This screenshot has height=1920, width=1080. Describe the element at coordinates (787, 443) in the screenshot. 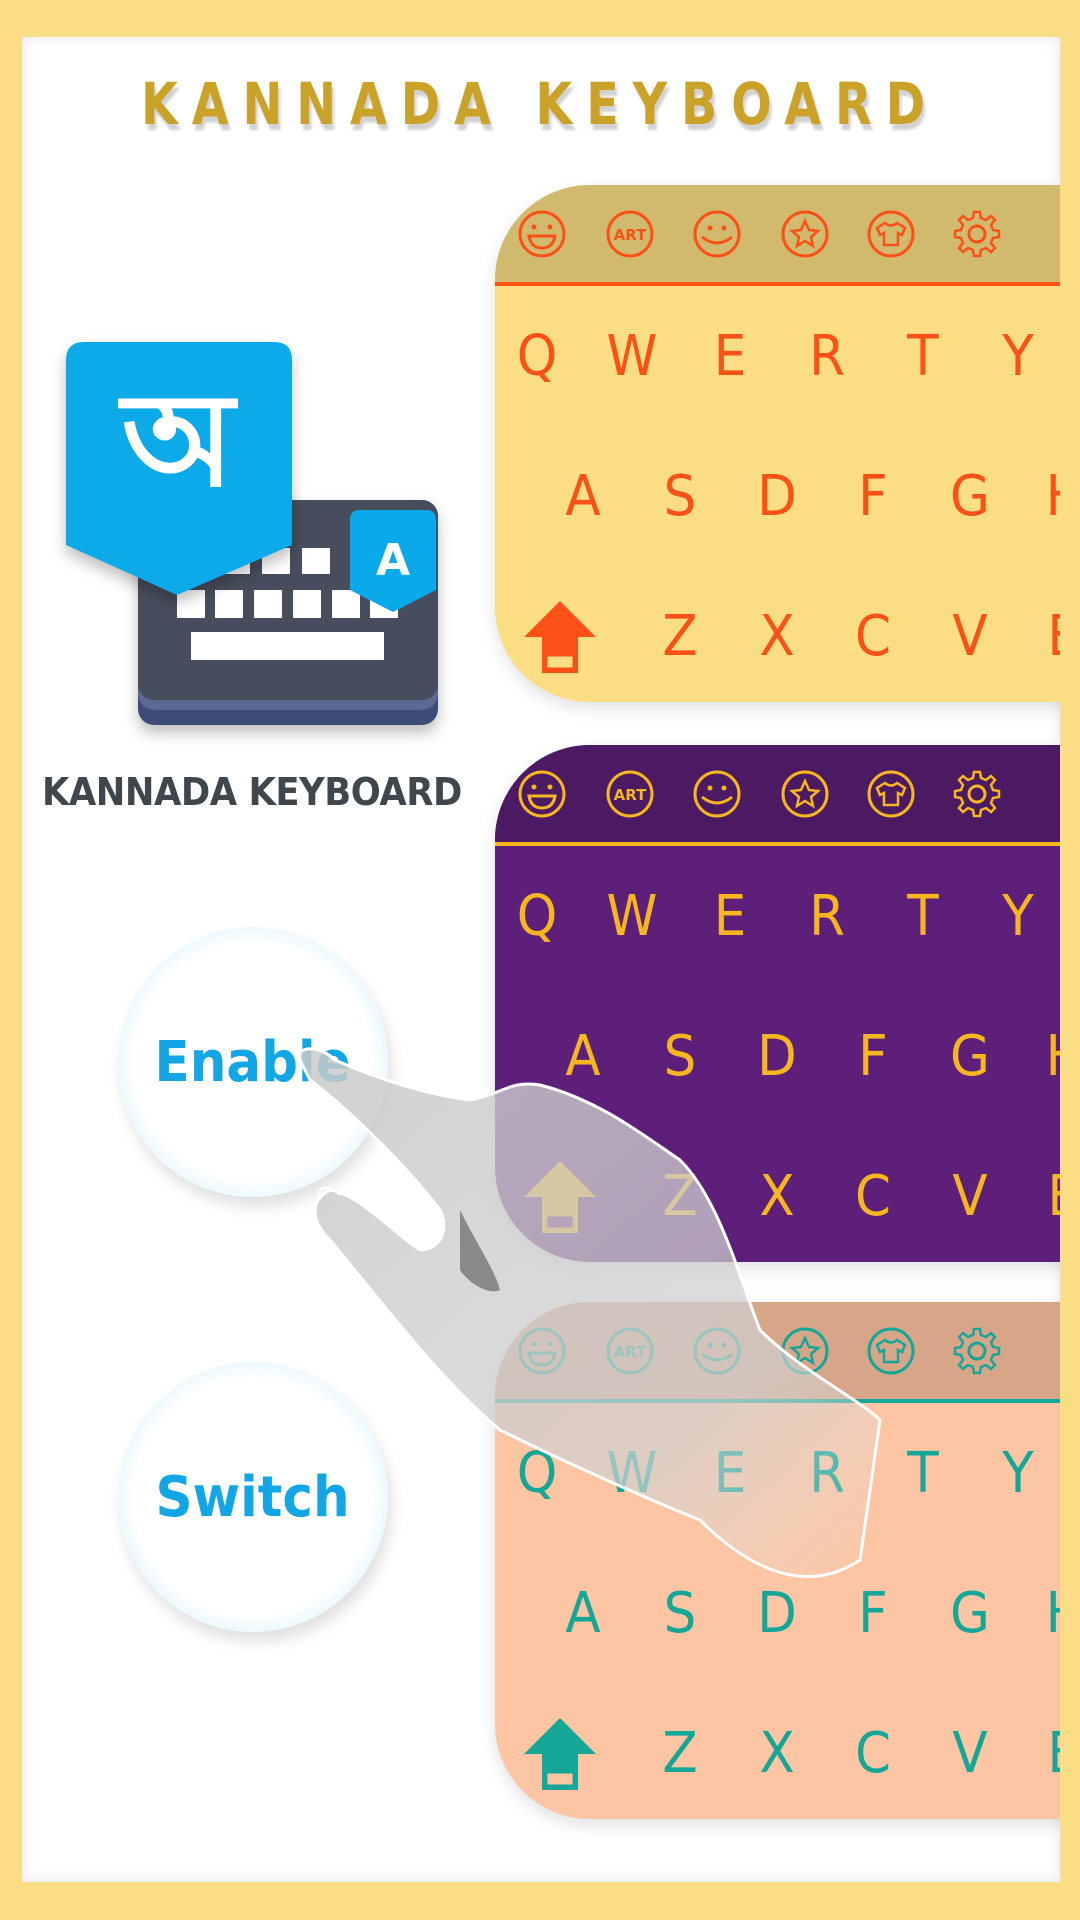

I see `keyboard-theme-yellow: ARTQWERTYASDFGHZXCVB` at that location.